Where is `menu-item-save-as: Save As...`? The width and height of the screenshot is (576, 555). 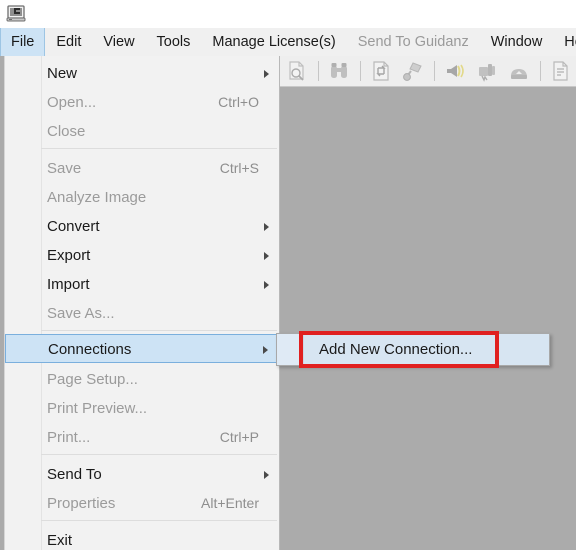
menu-item-save-as: Save As... is located at coordinates (143, 313).